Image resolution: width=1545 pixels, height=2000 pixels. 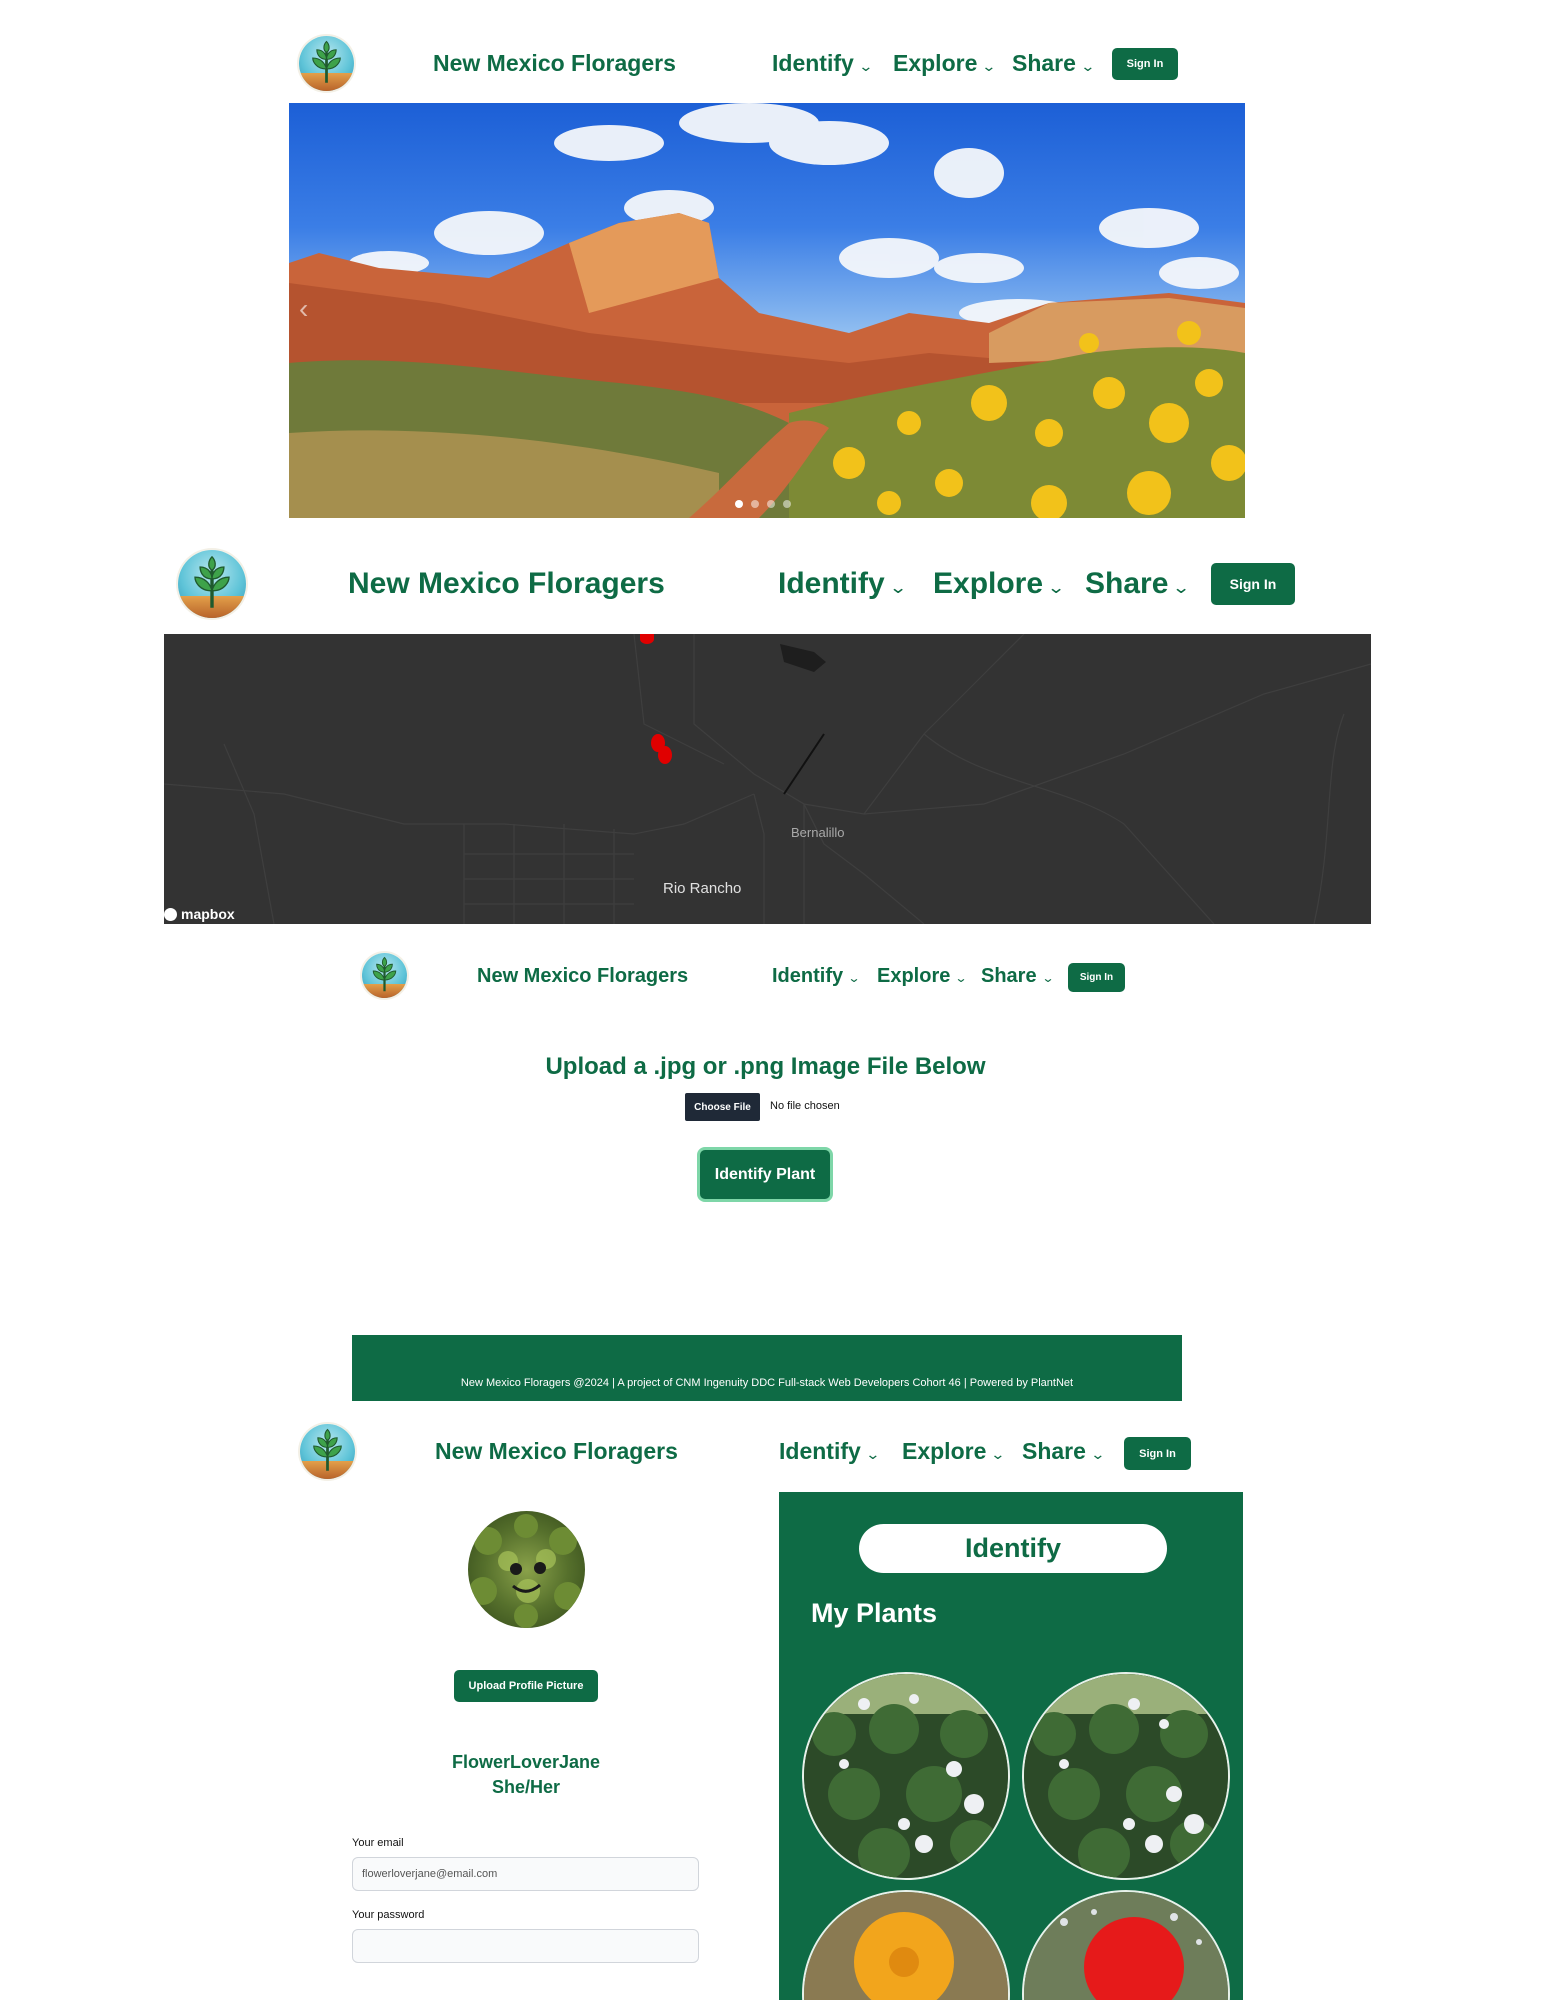 I want to click on map-label-bernalillo: Bernalillo, so click(x=818, y=832).